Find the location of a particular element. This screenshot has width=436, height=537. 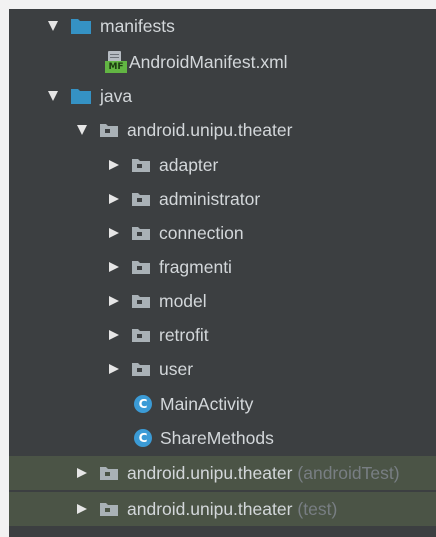

tree-row-connection: connection is located at coordinates (222, 233).